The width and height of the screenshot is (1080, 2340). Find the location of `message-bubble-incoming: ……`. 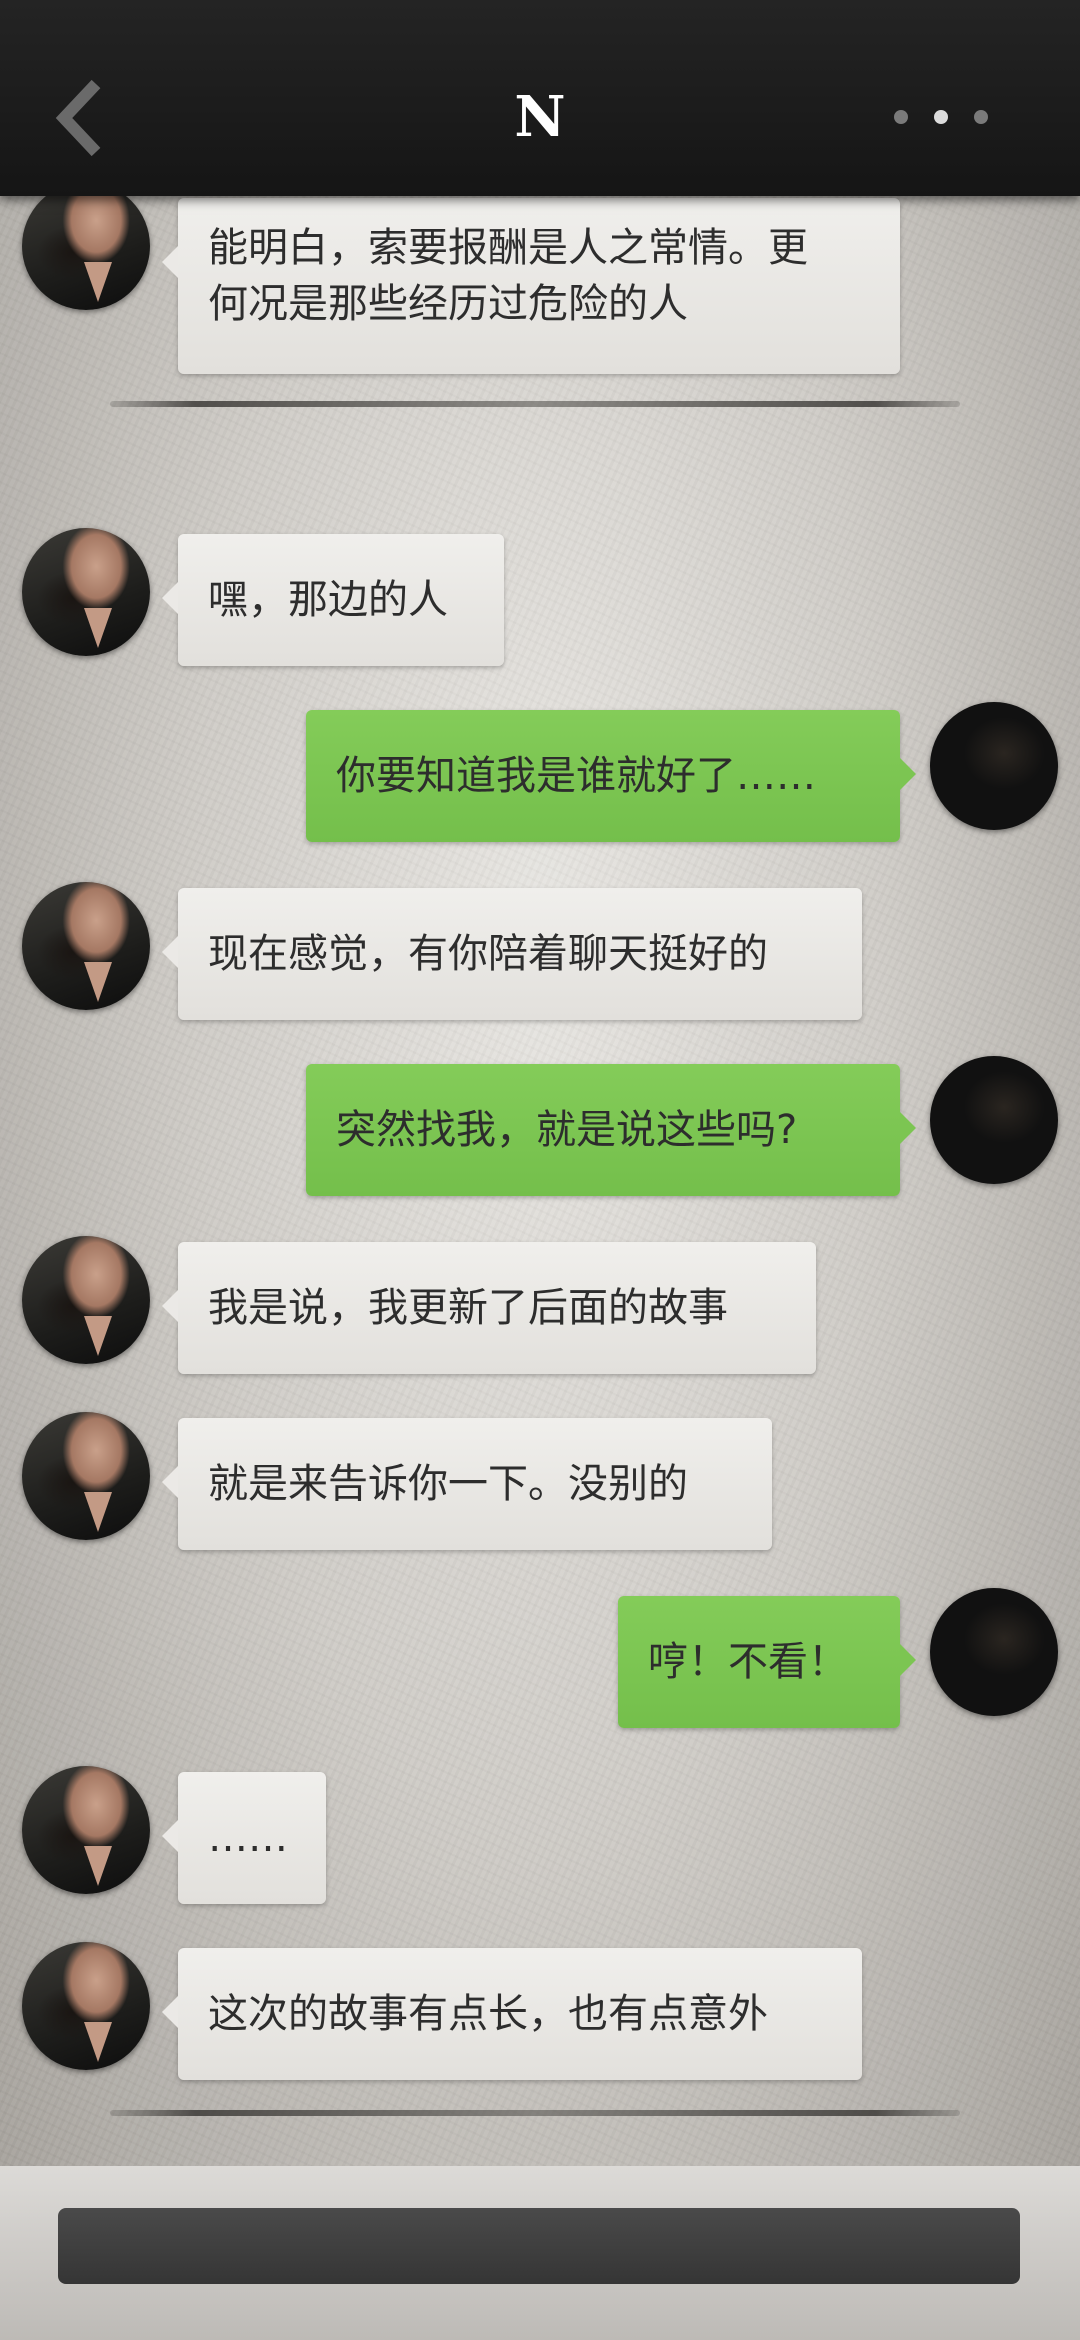

message-bubble-incoming: …… is located at coordinates (244, 1838).